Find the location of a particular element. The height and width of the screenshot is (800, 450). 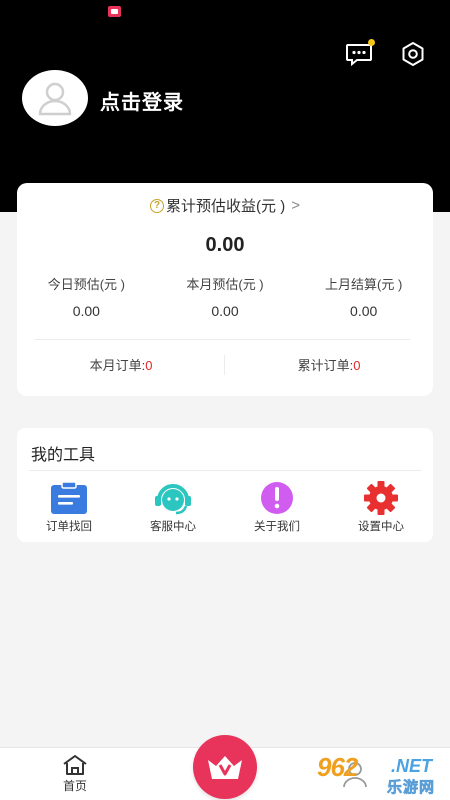

order-counts: 本月订单:0 累计订单:0 is located at coordinates (225, 364).